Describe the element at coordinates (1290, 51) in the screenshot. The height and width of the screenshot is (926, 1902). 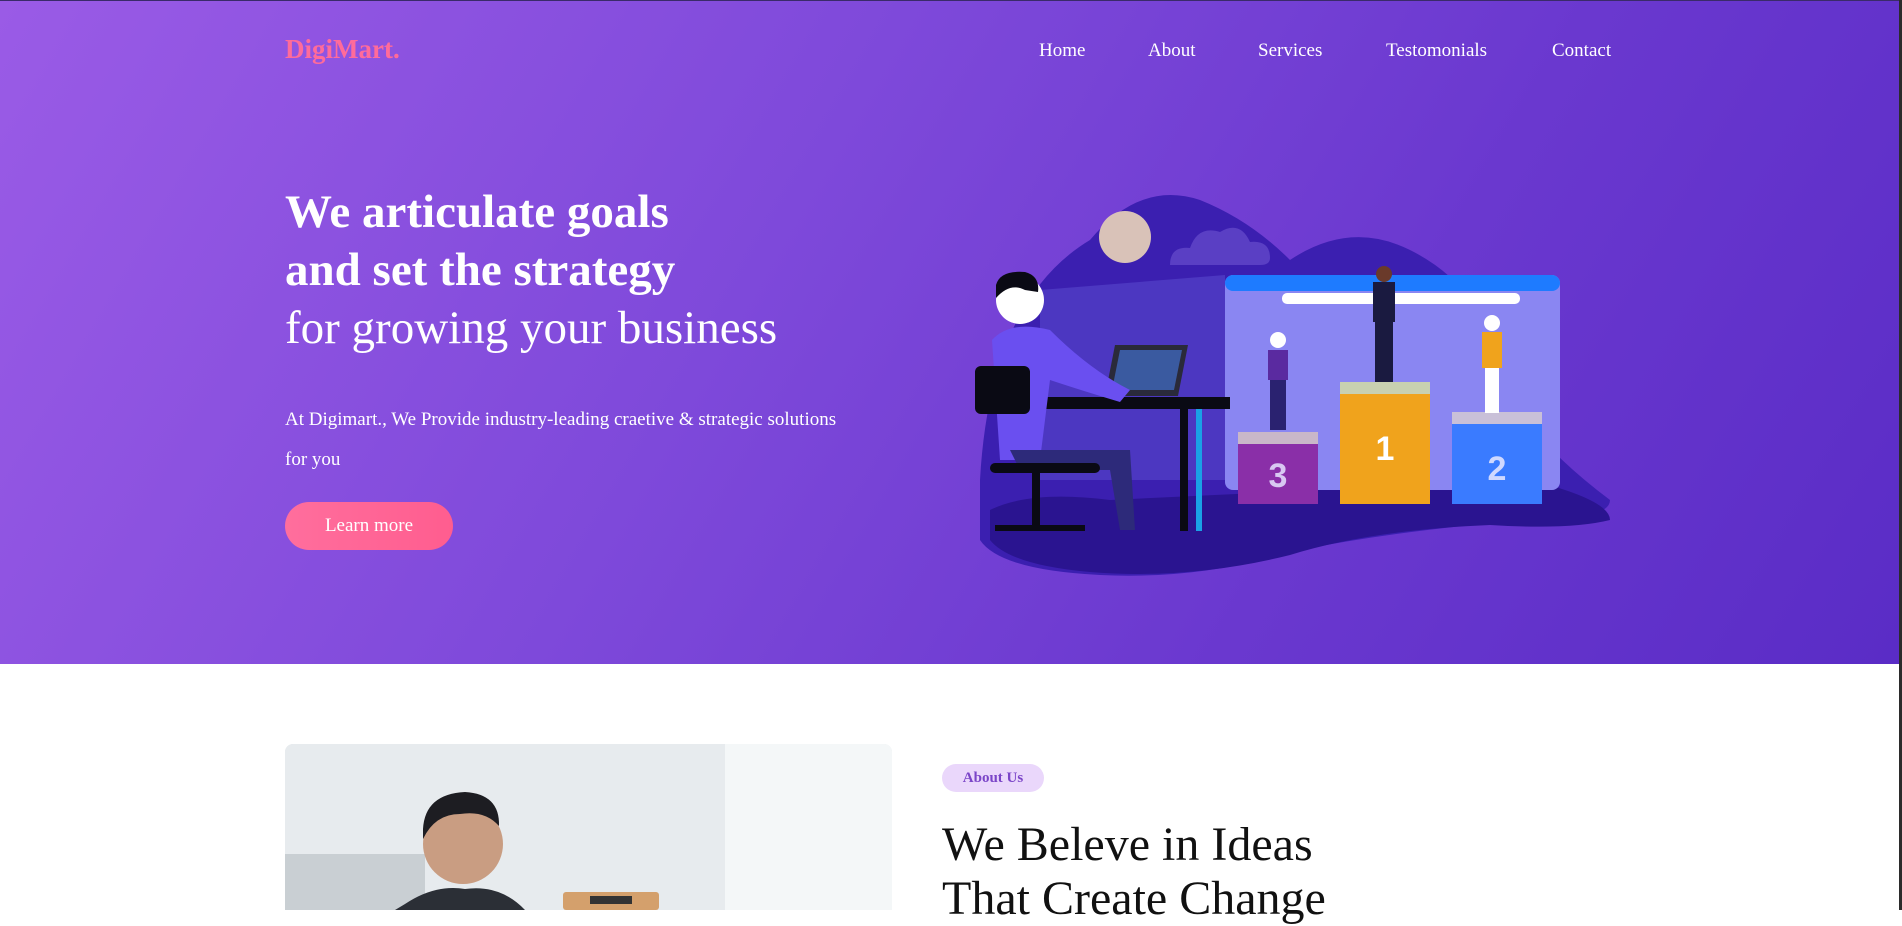
I see `nav-services: Services` at that location.